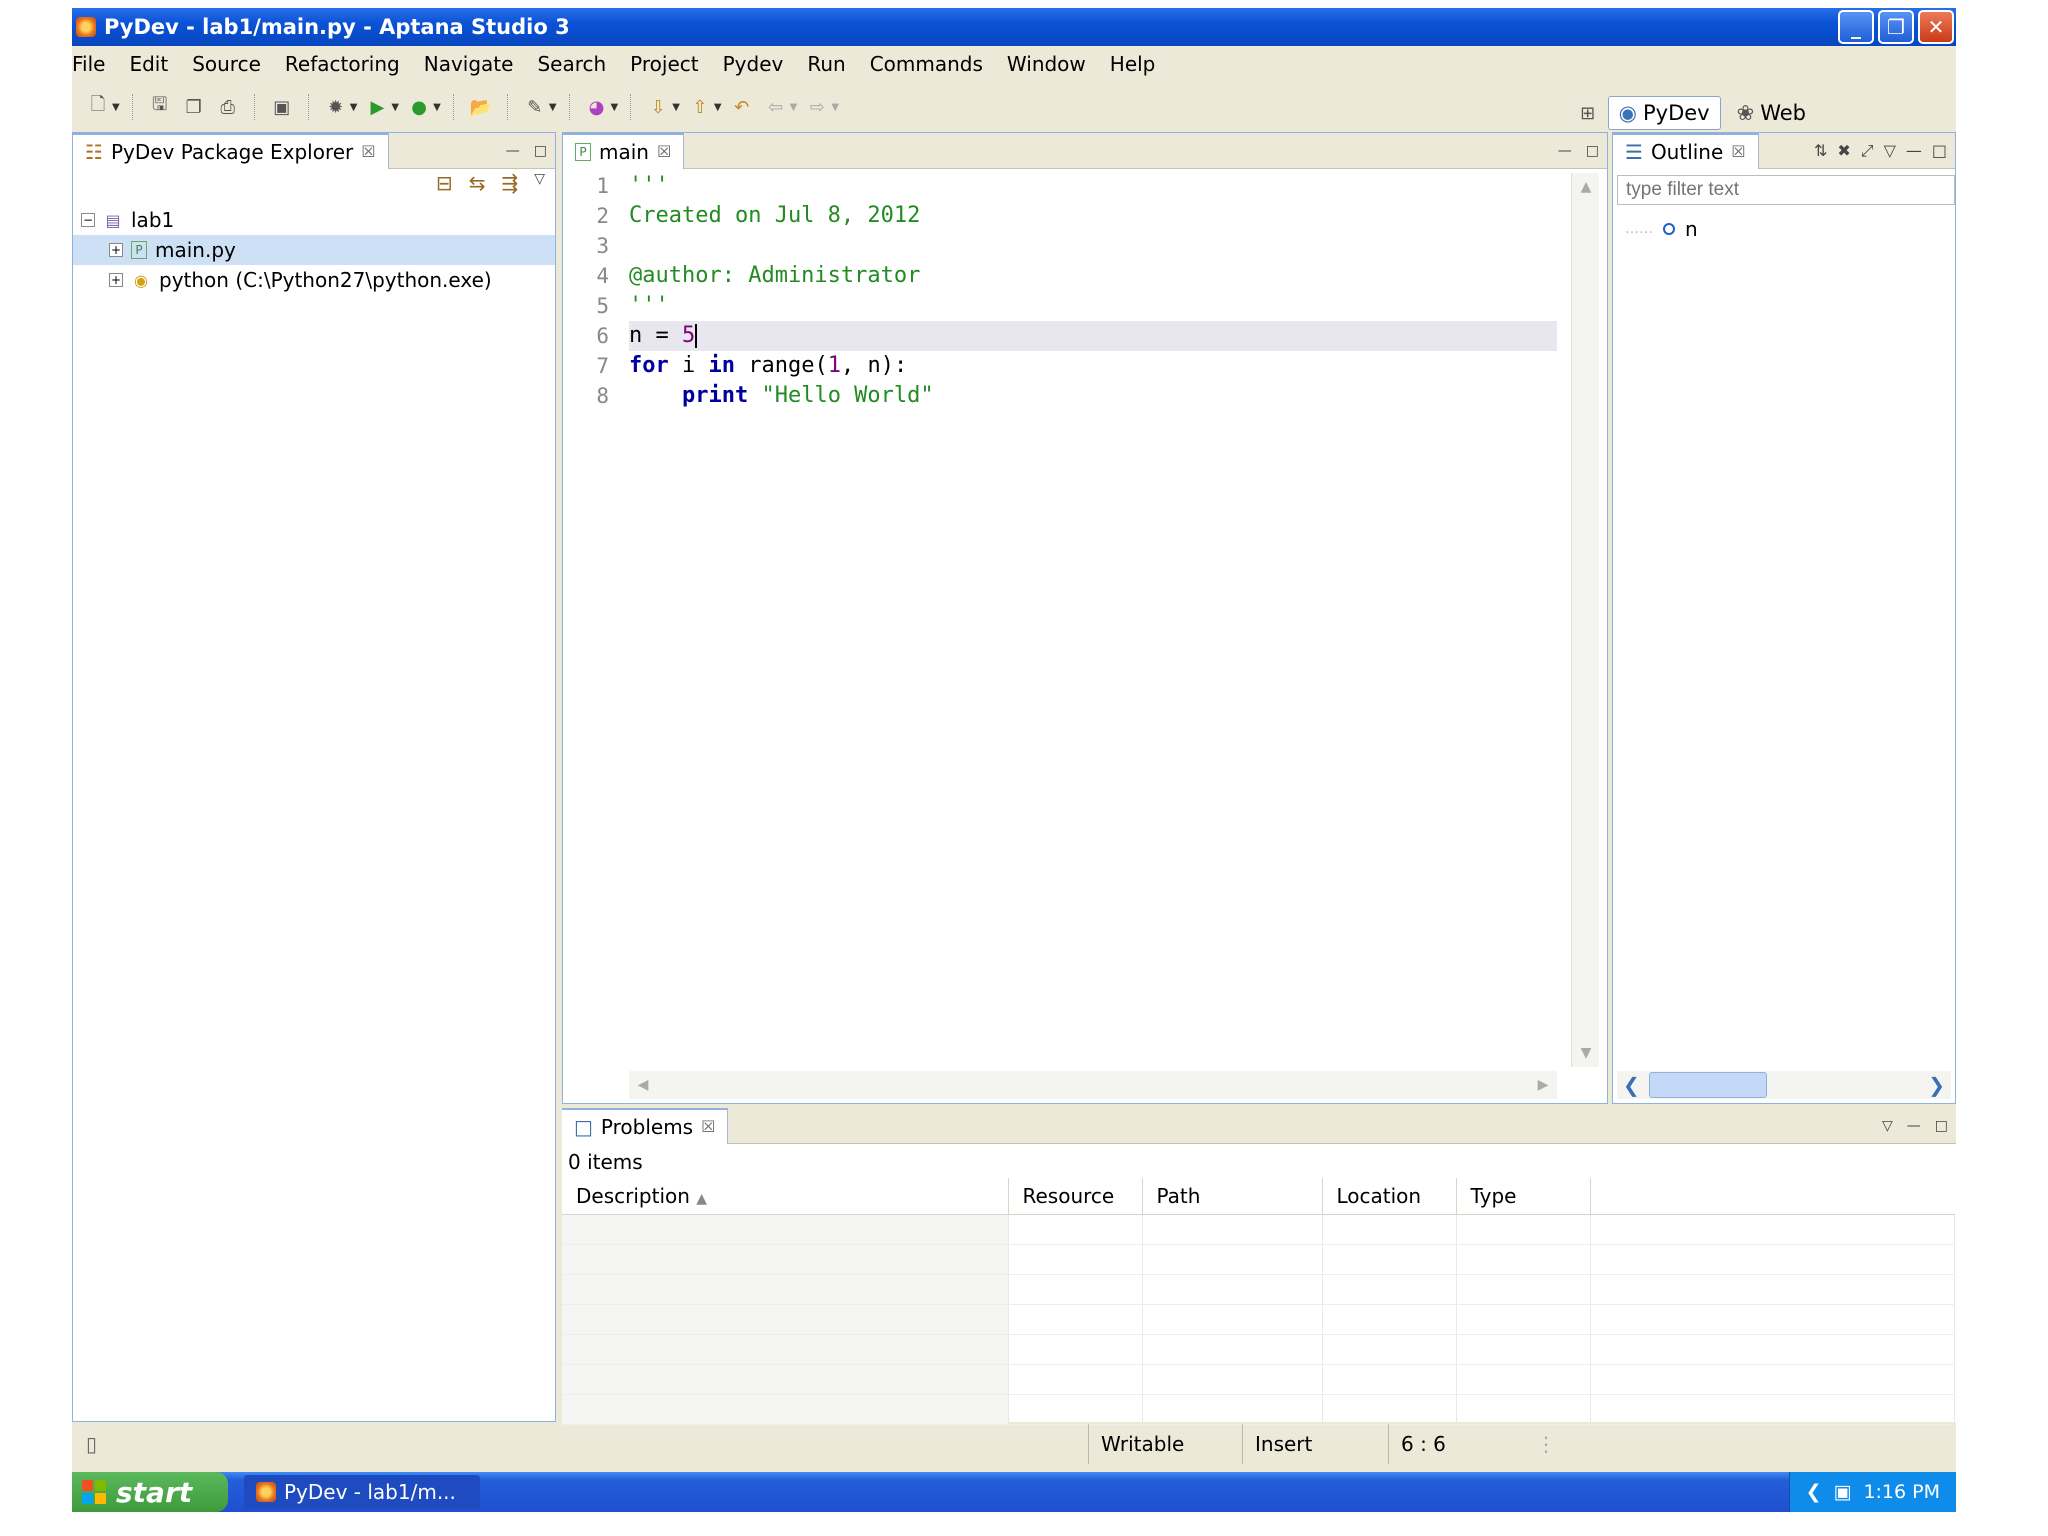  I want to click on collapse-all-icon: ✖, so click(1843, 151).